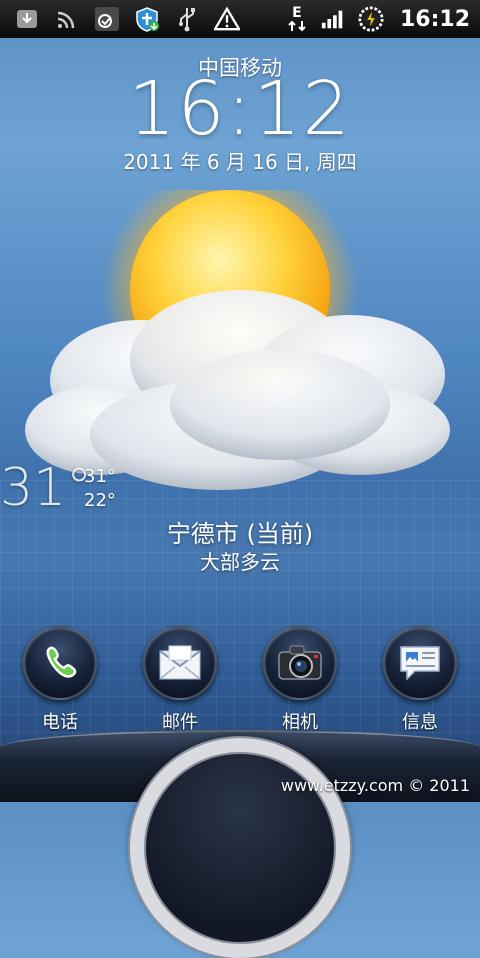  Describe the element at coordinates (46, 488) in the screenshot. I see `current-temperature: 31°` at that location.